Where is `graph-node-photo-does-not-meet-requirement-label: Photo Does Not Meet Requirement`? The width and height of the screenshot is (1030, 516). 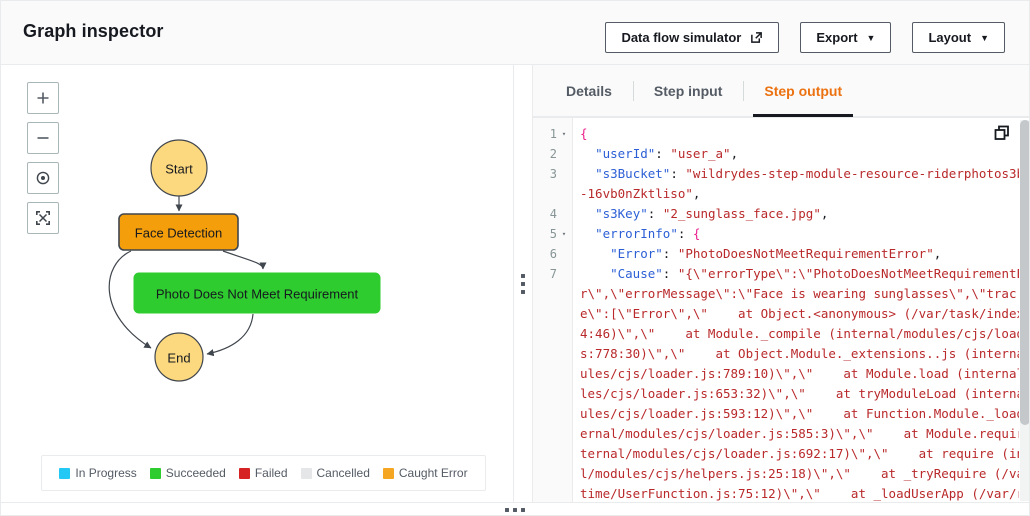
graph-node-photo-does-not-meet-requirement-label: Photo Does Not Meet Requirement is located at coordinates (257, 294).